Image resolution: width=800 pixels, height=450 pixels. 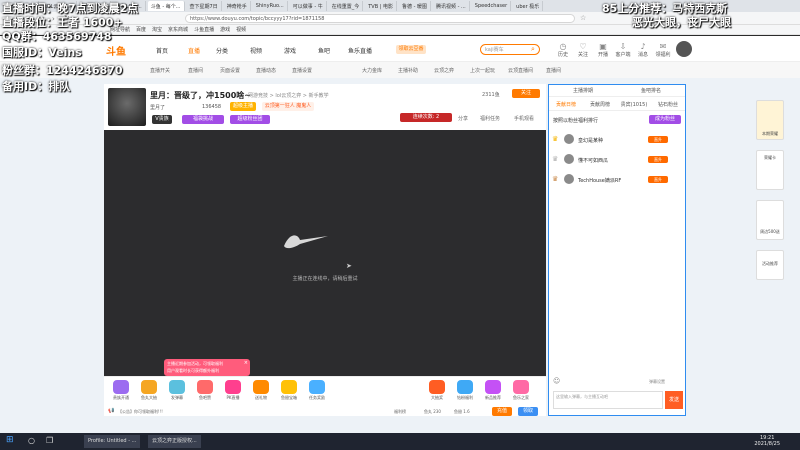 I want to click on toolbar-item: 鱼吧赞, so click(x=205, y=390).